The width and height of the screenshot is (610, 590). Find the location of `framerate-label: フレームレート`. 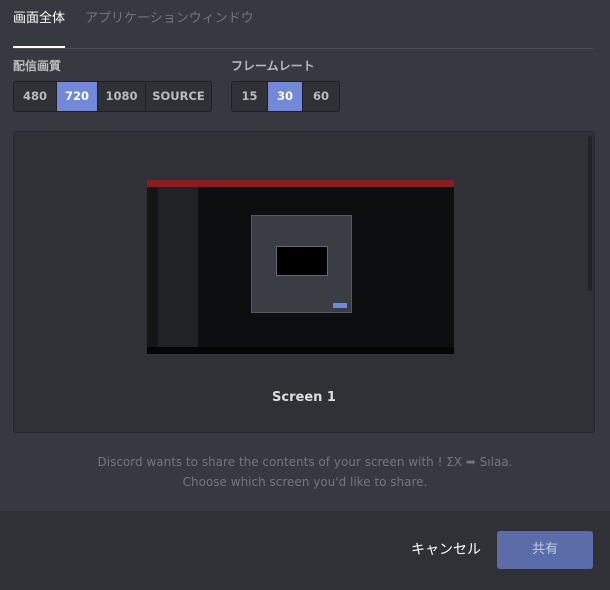

framerate-label: フレームレート is located at coordinates (273, 66).